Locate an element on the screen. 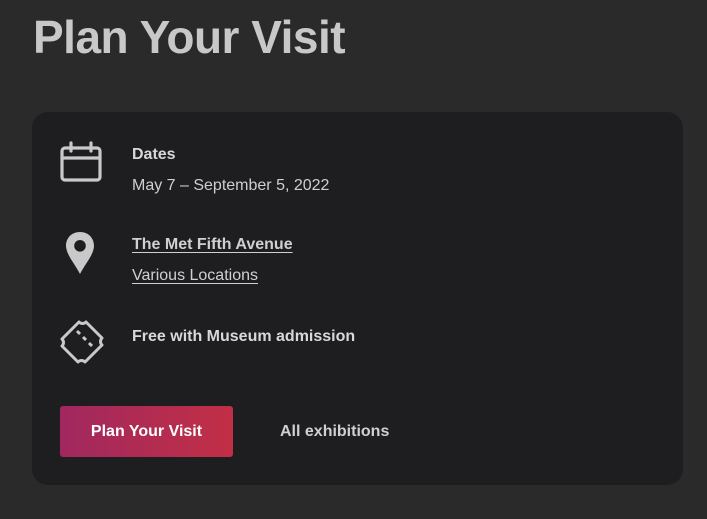 This screenshot has width=707, height=519. plan-your-visit-button: Plan Your Visit is located at coordinates (146, 431).